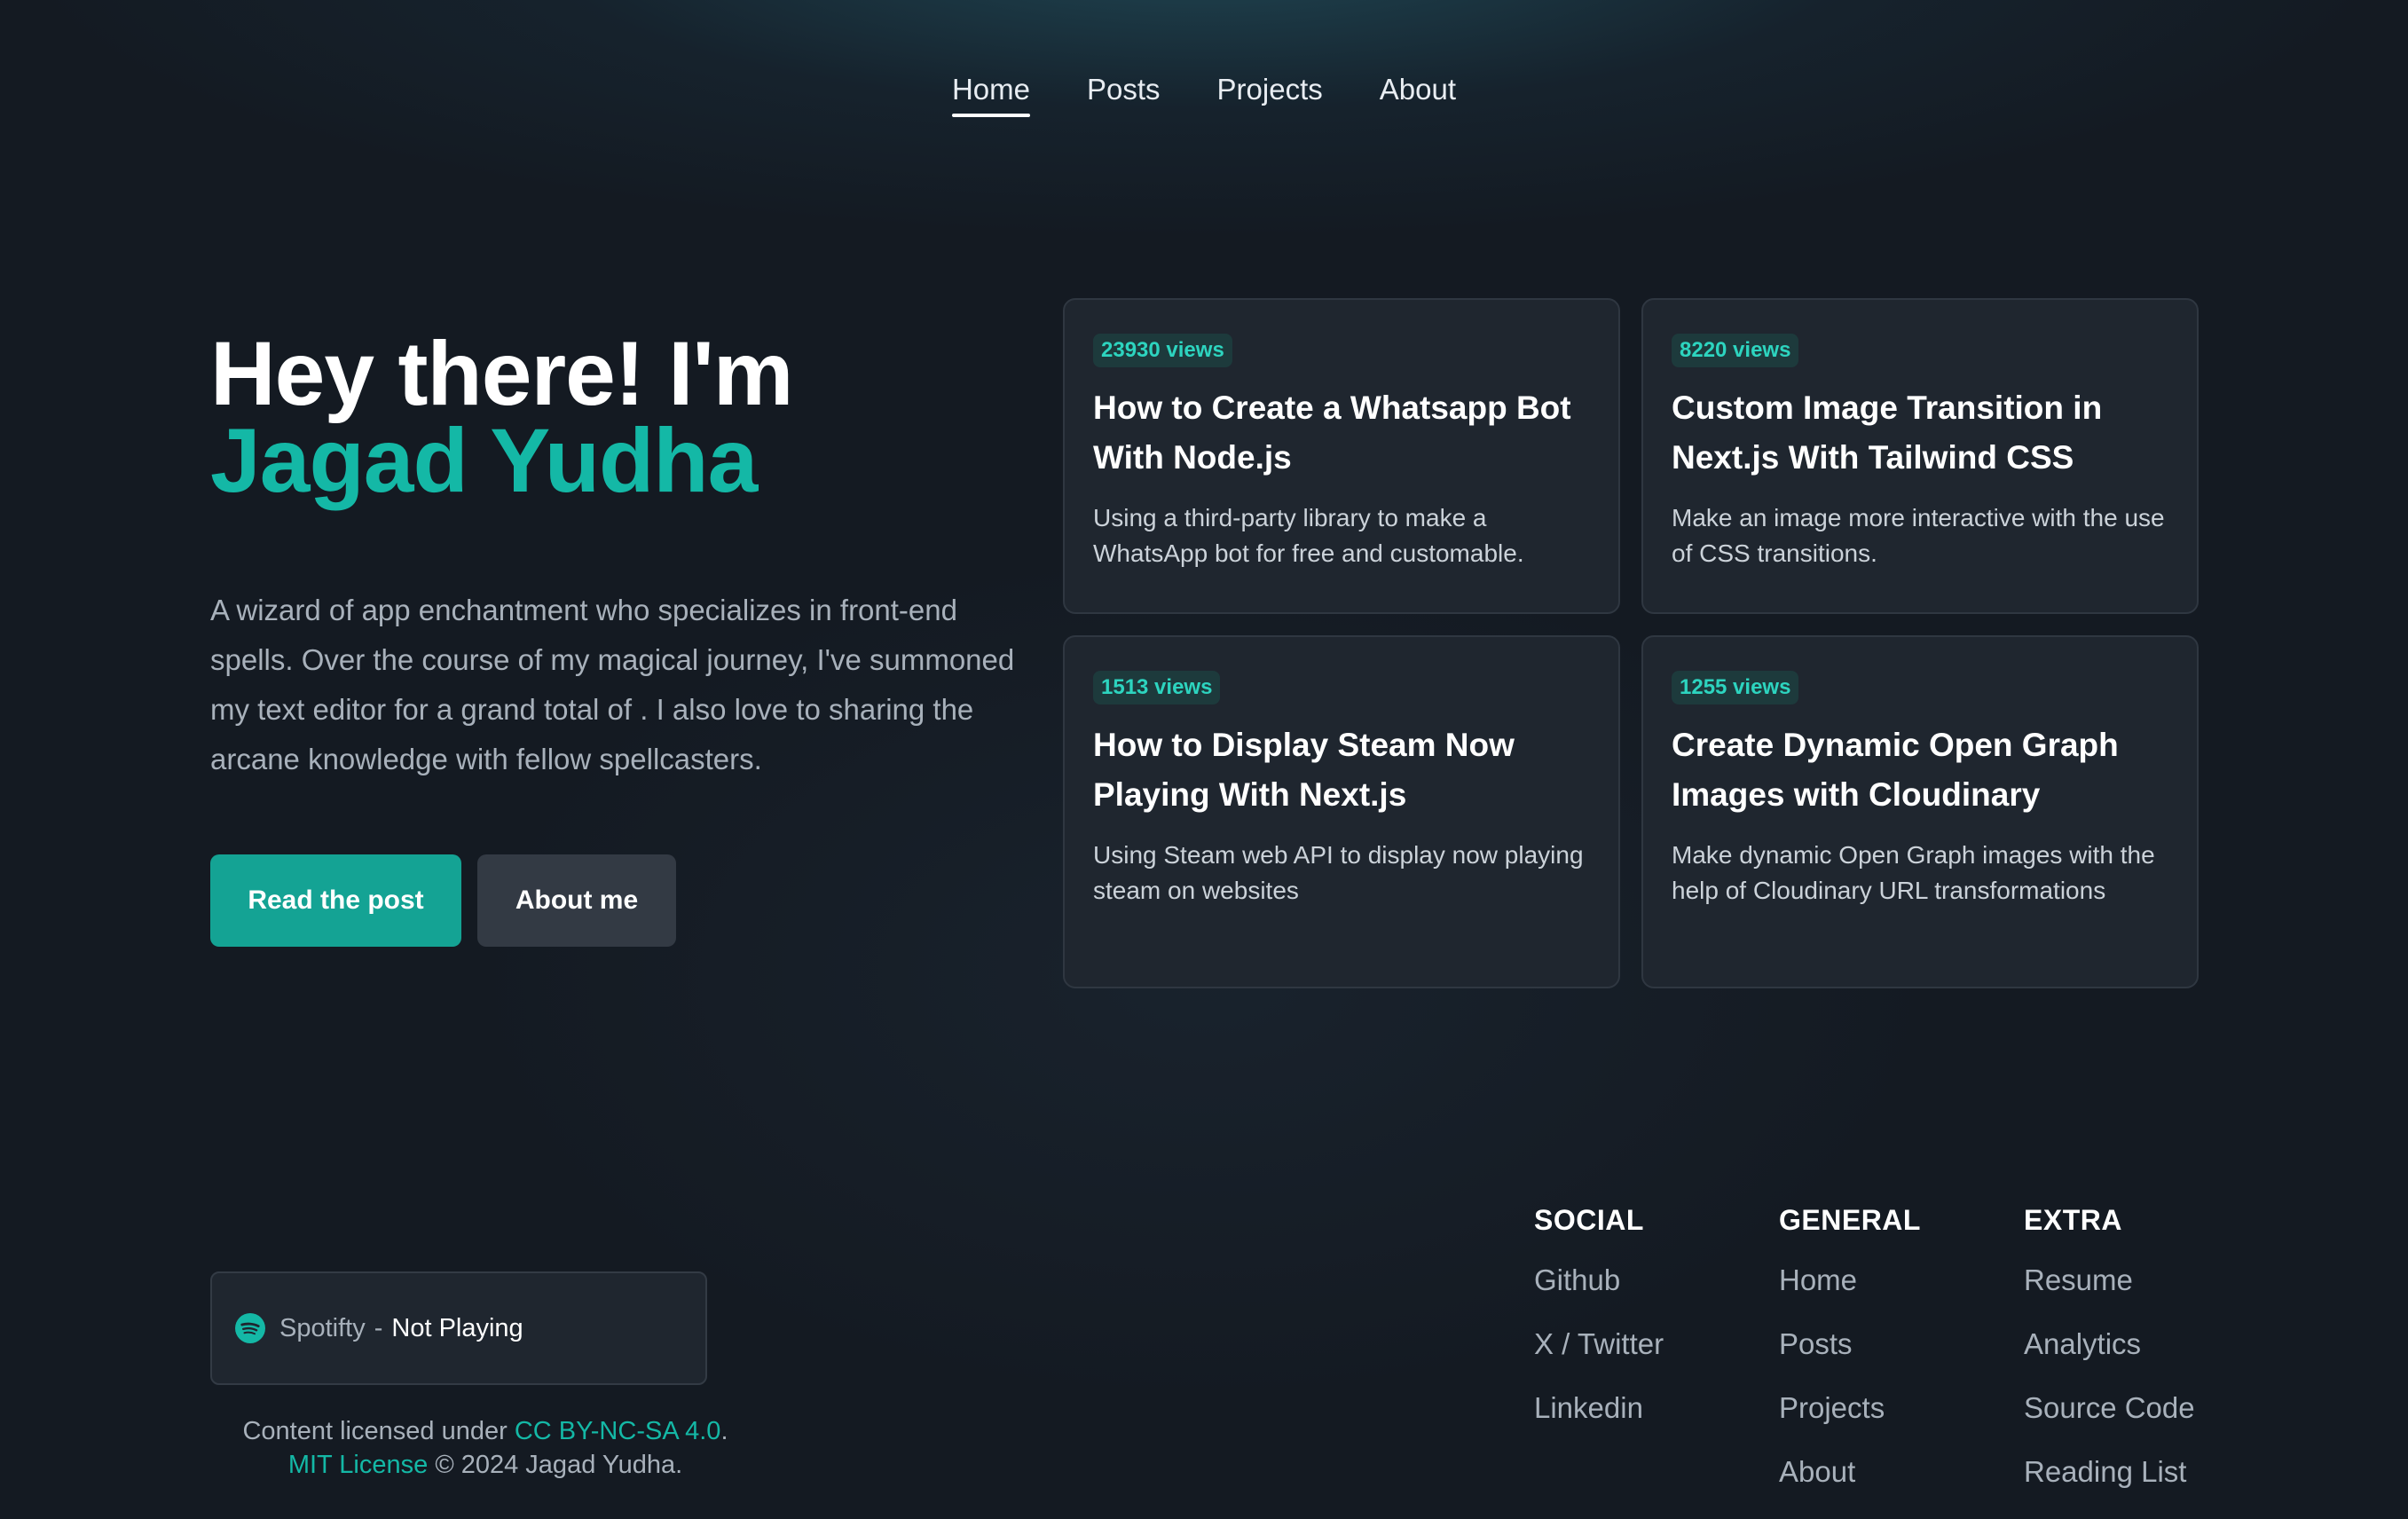 This screenshot has width=2408, height=1519. What do you see at coordinates (484, 460) in the screenshot?
I see `hero-name: Jagad Yudha` at bounding box center [484, 460].